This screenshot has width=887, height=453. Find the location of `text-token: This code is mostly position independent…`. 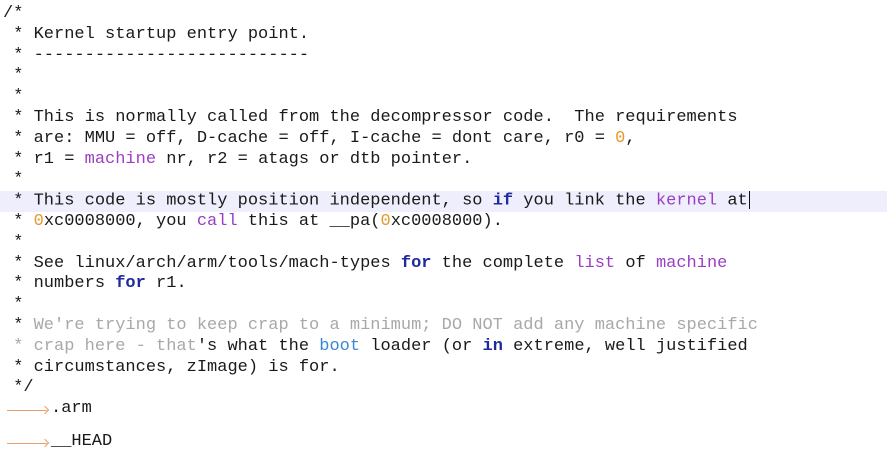

text-token: This code is mostly position independent… is located at coordinates (263, 201).